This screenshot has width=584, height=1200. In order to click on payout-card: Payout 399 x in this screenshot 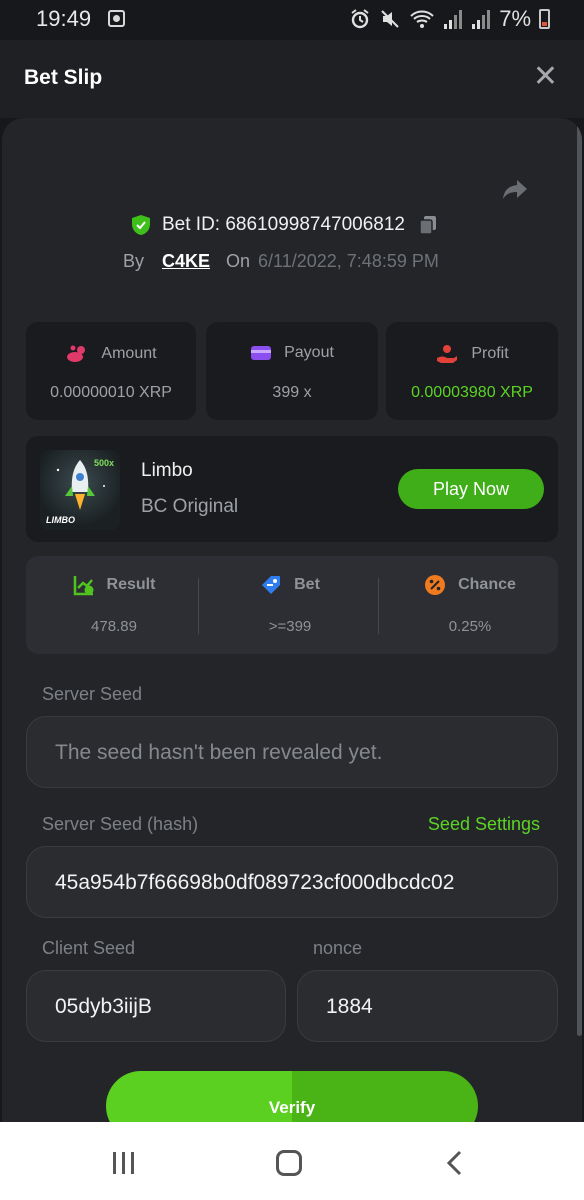, I will do `click(292, 371)`.